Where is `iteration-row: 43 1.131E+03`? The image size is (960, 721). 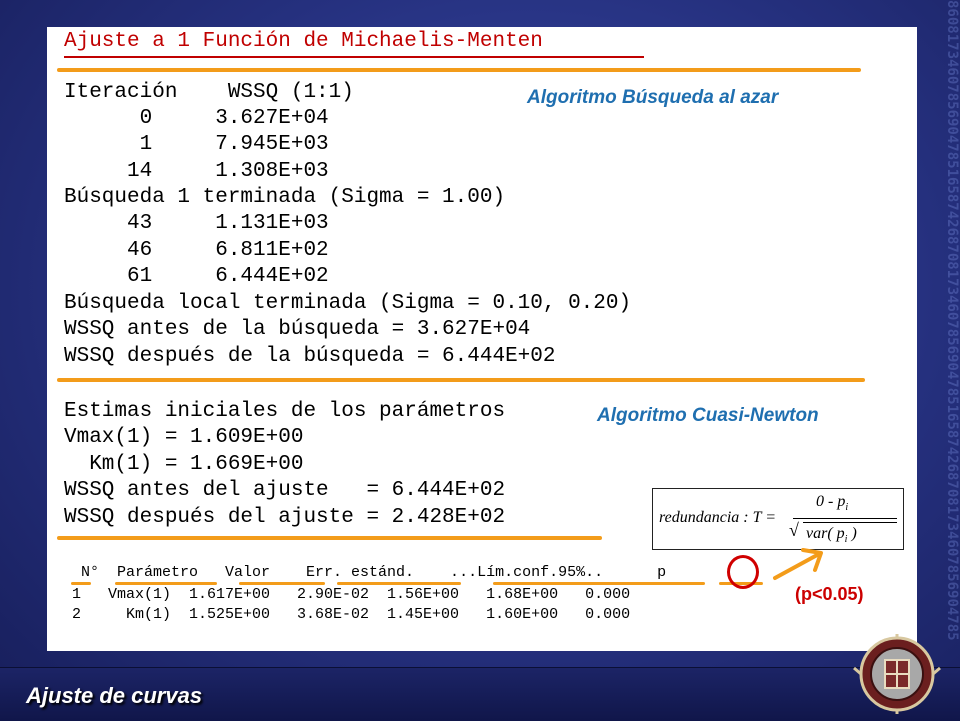
iteration-row: 43 1.131E+03 is located at coordinates (196, 223).